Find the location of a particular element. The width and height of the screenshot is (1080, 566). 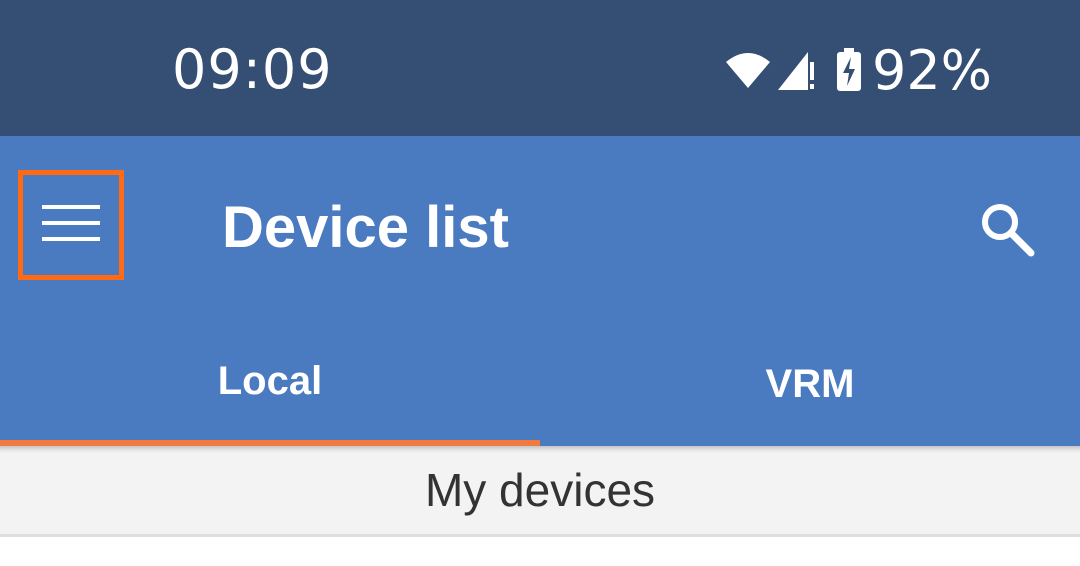

hamburger-menu-icon is located at coordinates (71, 225).